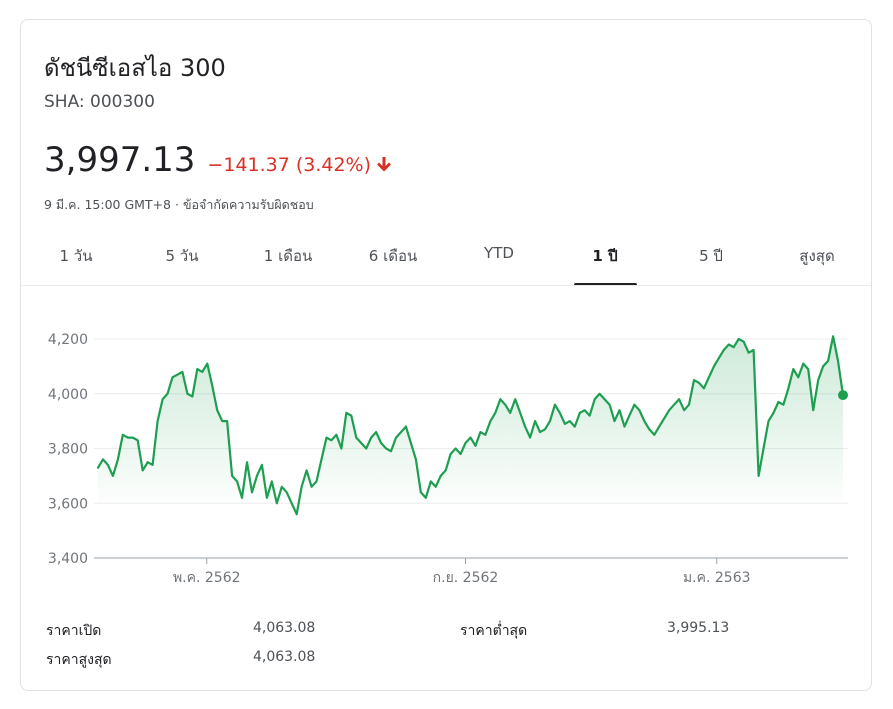 This screenshot has height=709, width=893. I want to click on ticker-symbol: SHA: 000300, so click(99, 102).